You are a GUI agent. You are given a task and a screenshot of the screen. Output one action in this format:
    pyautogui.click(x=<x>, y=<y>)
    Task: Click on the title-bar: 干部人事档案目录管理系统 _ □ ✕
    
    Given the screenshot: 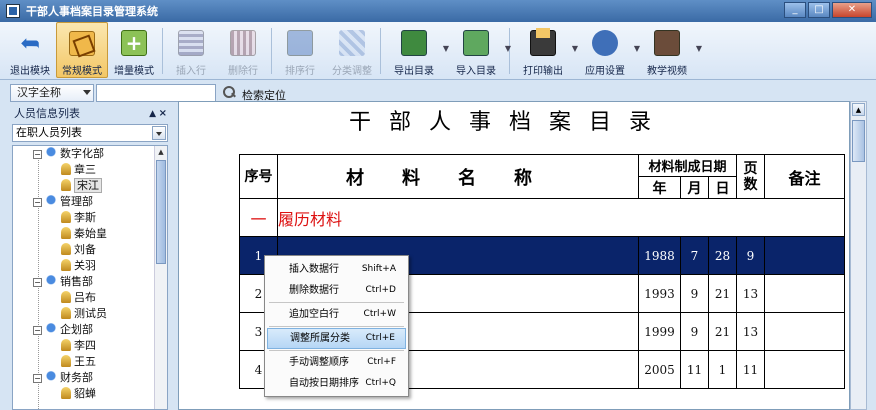 What is the action you would take?
    pyautogui.click(x=438, y=11)
    